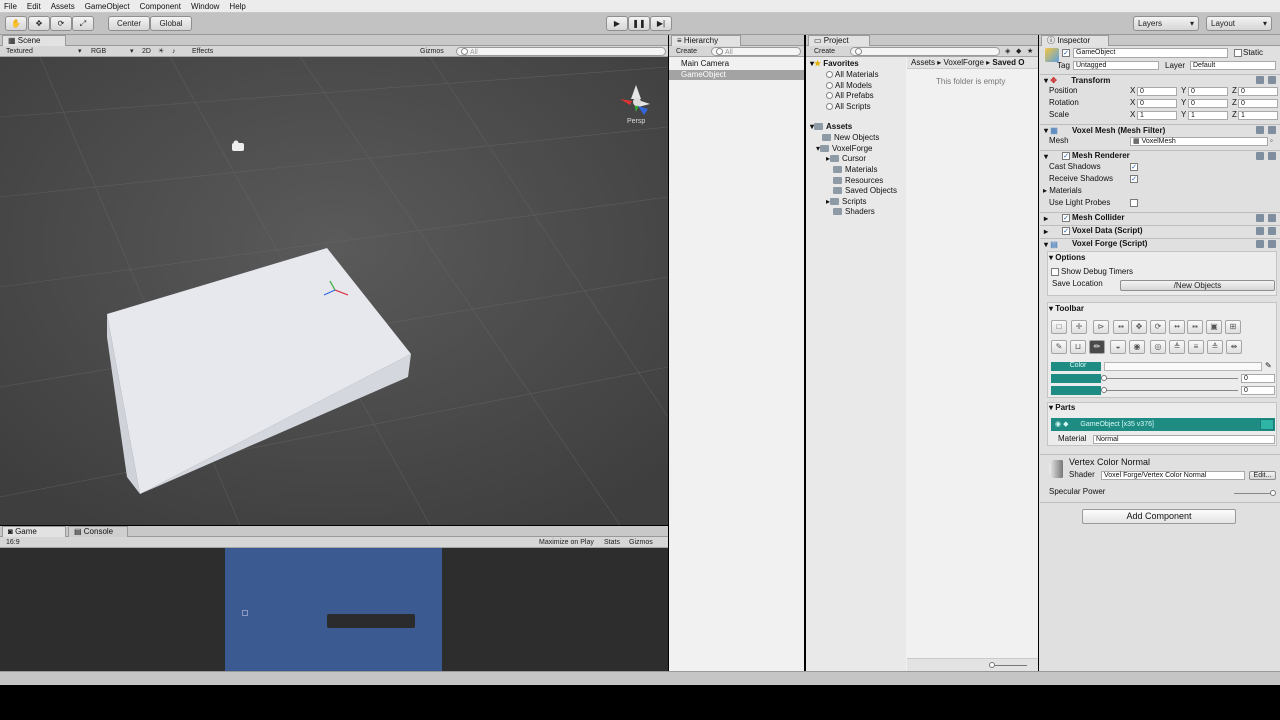  I want to click on scale-x-field: 1, so click(1157, 115).